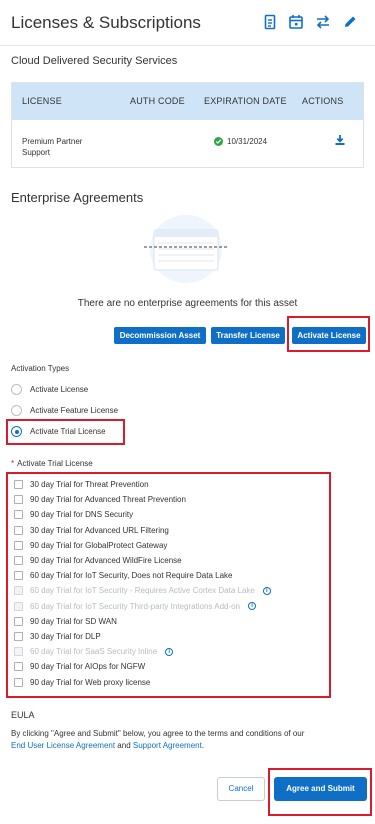 This screenshot has width=375, height=824. What do you see at coordinates (42, 101) in the screenshot?
I see `column-header-license: LICENSE` at bounding box center [42, 101].